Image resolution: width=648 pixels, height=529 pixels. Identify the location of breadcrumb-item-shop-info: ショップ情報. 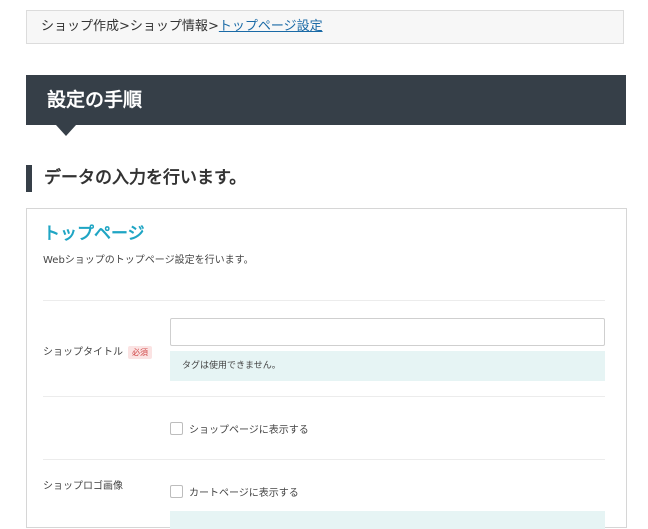
(168, 26).